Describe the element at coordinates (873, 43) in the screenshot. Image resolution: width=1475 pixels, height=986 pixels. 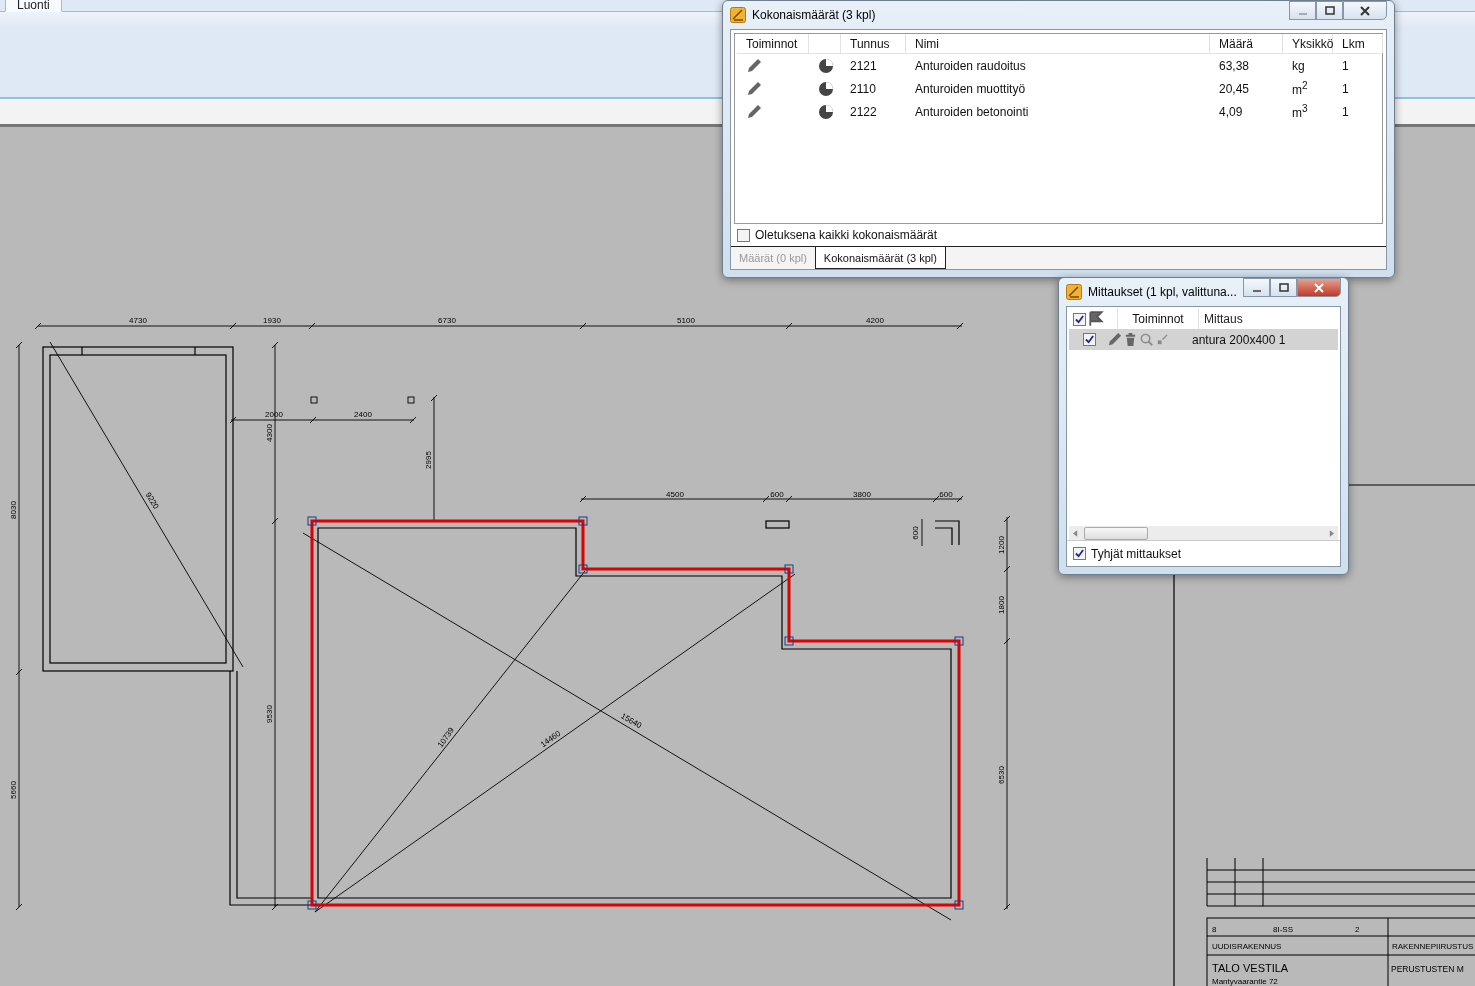
I see `column-header: Tunnus` at that location.